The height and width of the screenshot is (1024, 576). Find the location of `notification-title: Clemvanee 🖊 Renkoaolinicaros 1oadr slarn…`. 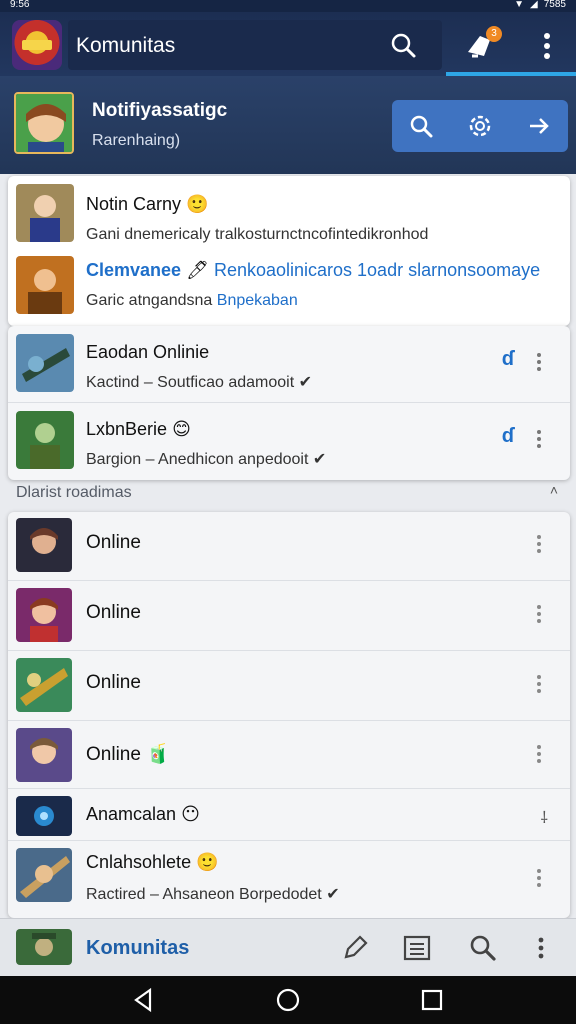

notification-title: Clemvanee 🖊 Renkoaolinicaros 1oadr slarn… is located at coordinates (313, 270).